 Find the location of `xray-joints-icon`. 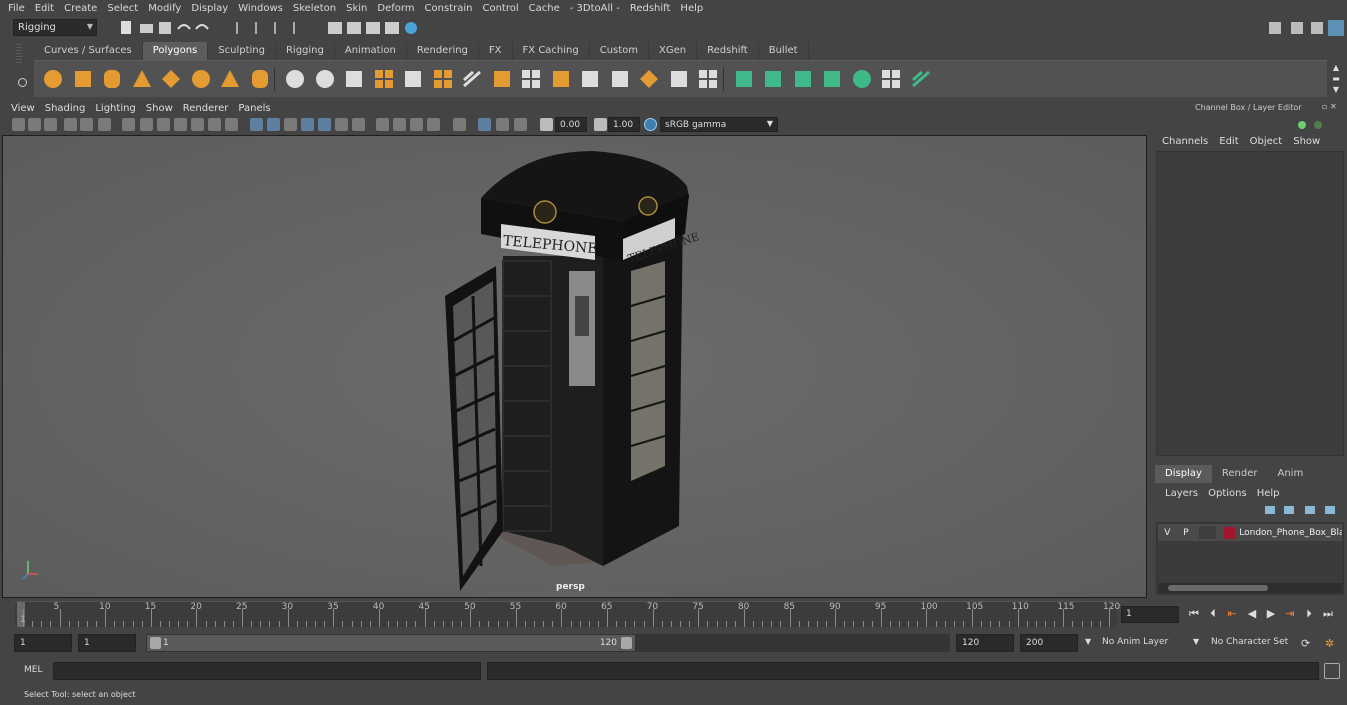

xray-joints-icon is located at coordinates (502, 124).